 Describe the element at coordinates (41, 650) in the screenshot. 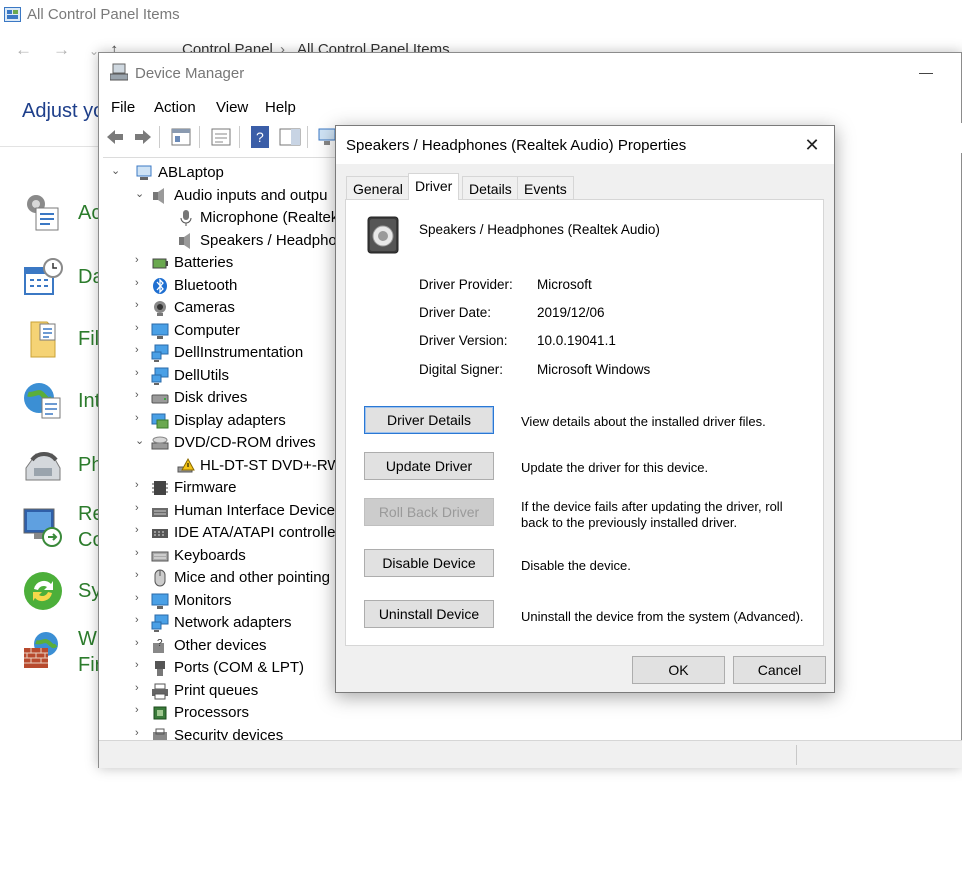

I see `firewall-icon` at that location.